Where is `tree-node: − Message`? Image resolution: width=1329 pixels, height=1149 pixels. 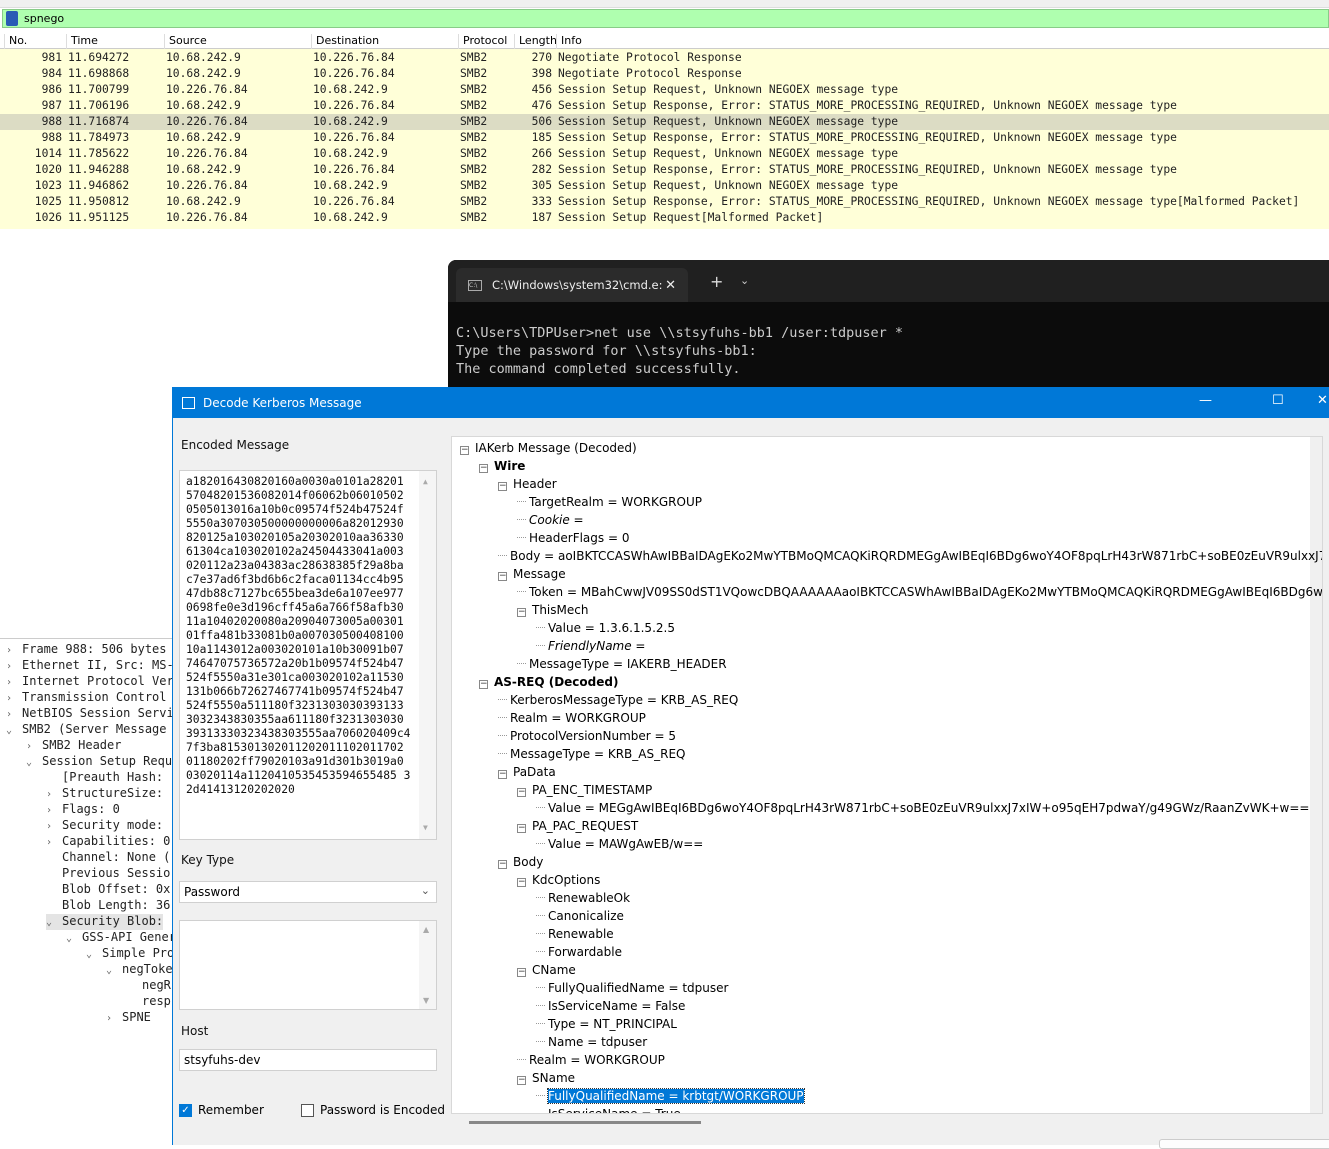
tree-node: − Message is located at coordinates (532, 574).